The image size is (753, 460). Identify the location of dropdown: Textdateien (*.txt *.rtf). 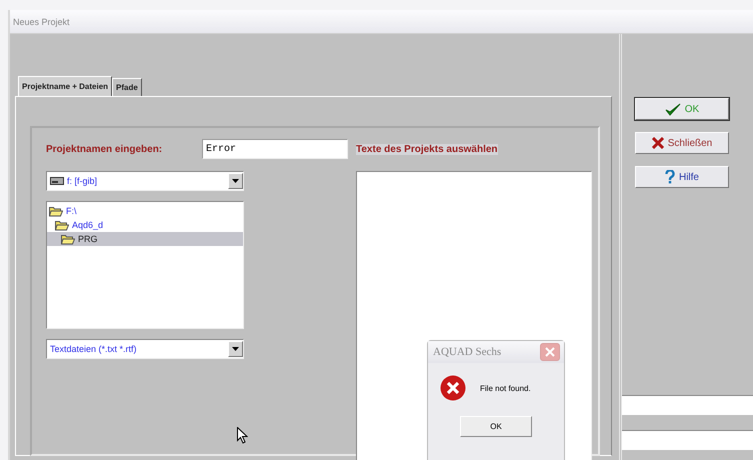
(145, 349).